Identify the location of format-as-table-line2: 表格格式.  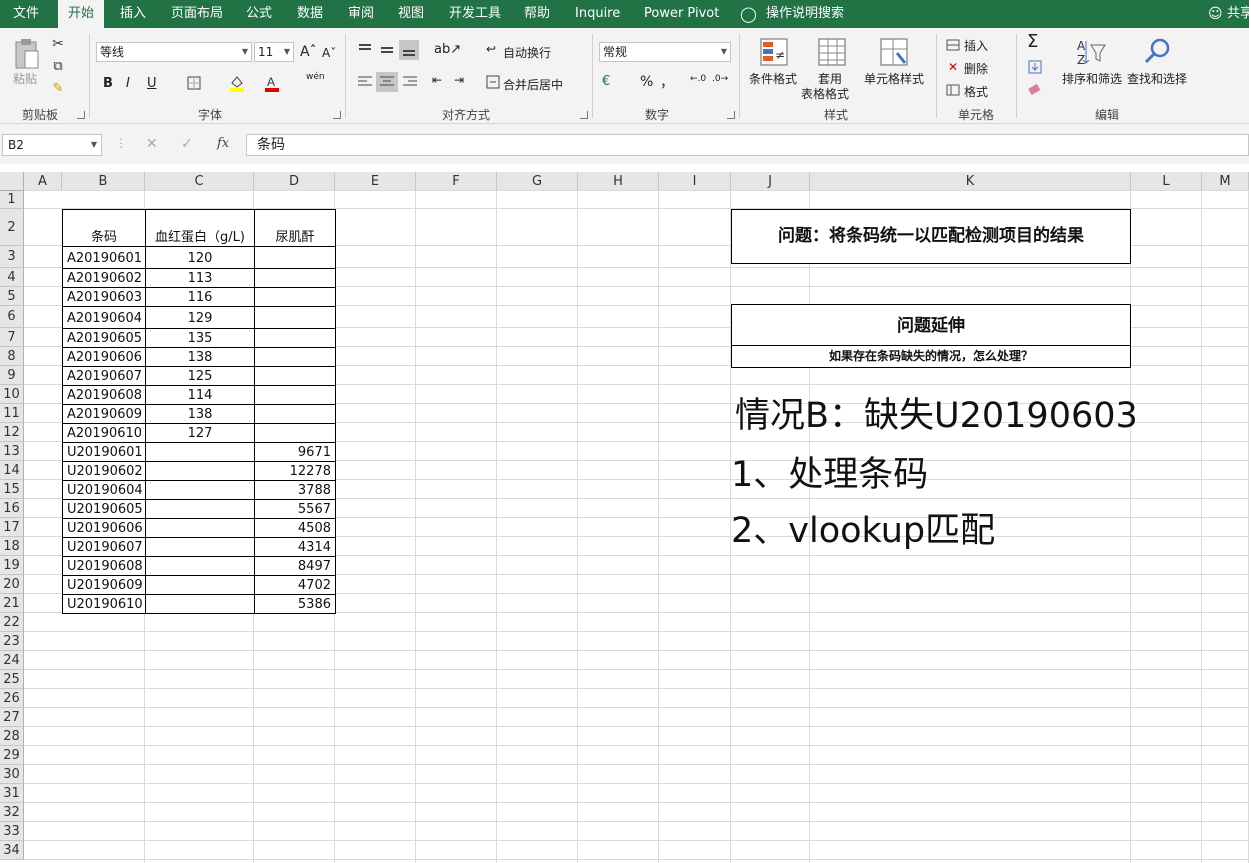
(825, 93).